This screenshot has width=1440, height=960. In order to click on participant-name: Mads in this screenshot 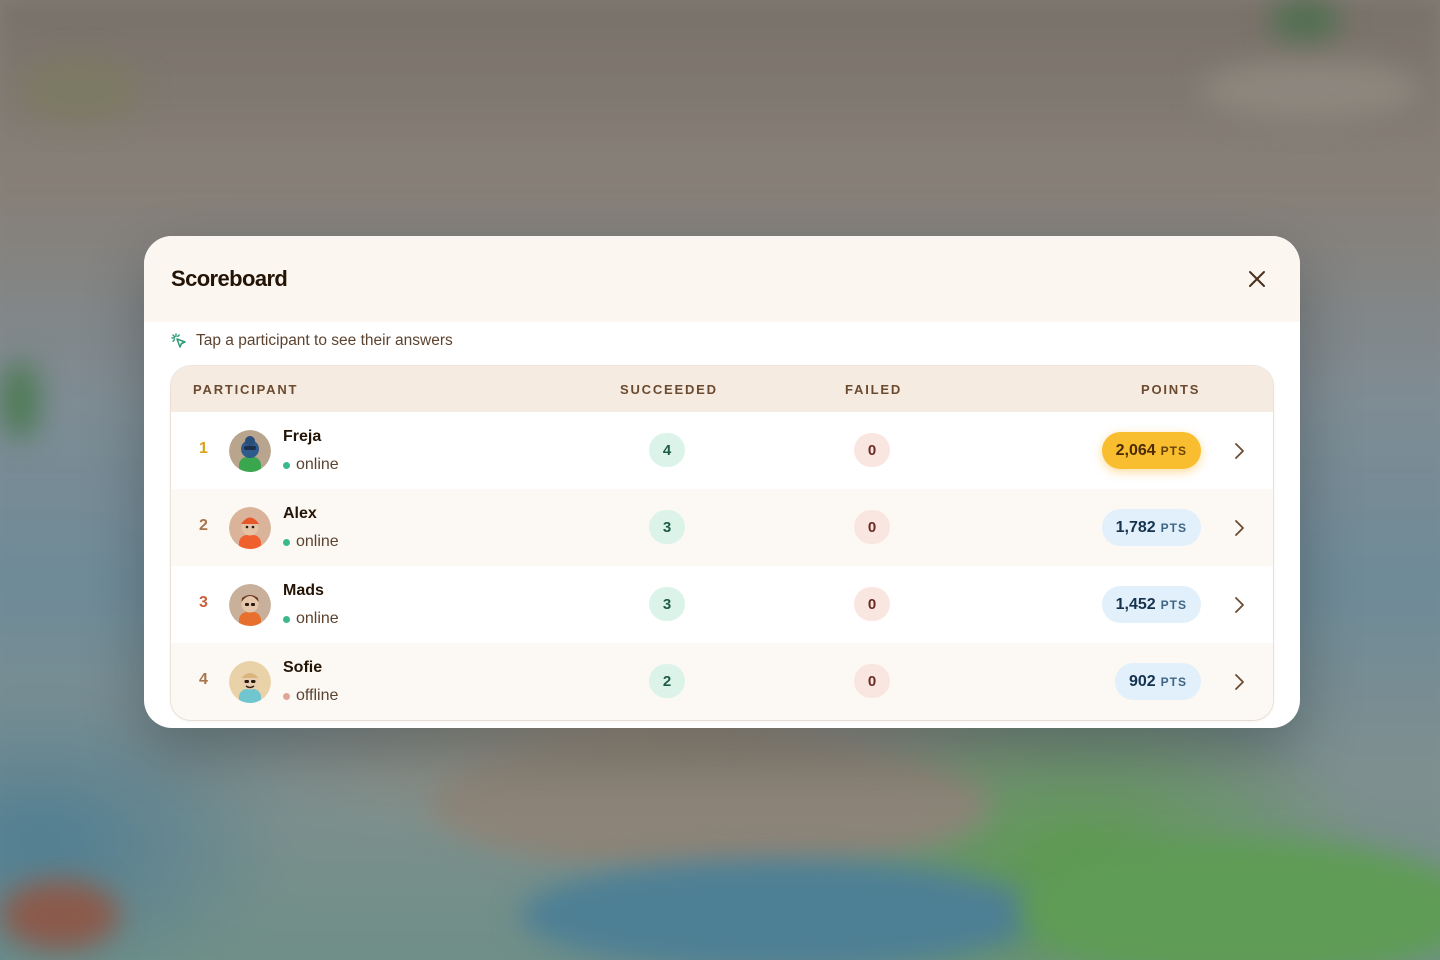, I will do `click(303, 590)`.